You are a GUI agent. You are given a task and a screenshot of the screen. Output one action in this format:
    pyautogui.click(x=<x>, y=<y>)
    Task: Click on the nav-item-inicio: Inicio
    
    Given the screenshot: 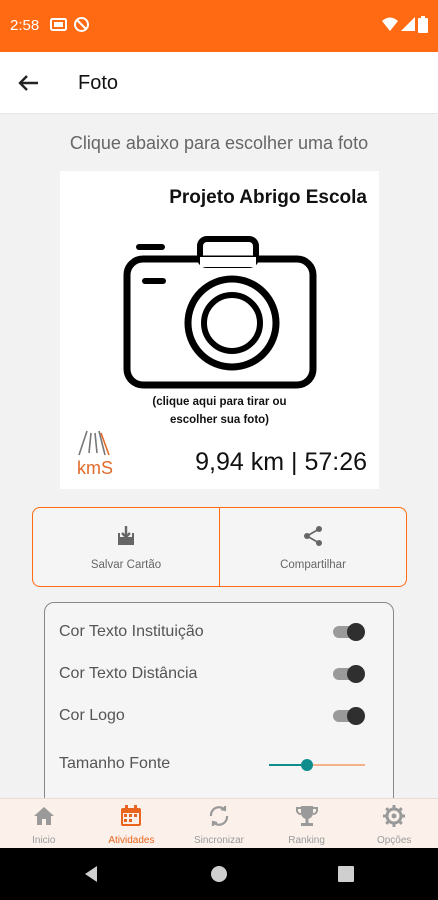 What is the action you would take?
    pyautogui.click(x=44, y=823)
    